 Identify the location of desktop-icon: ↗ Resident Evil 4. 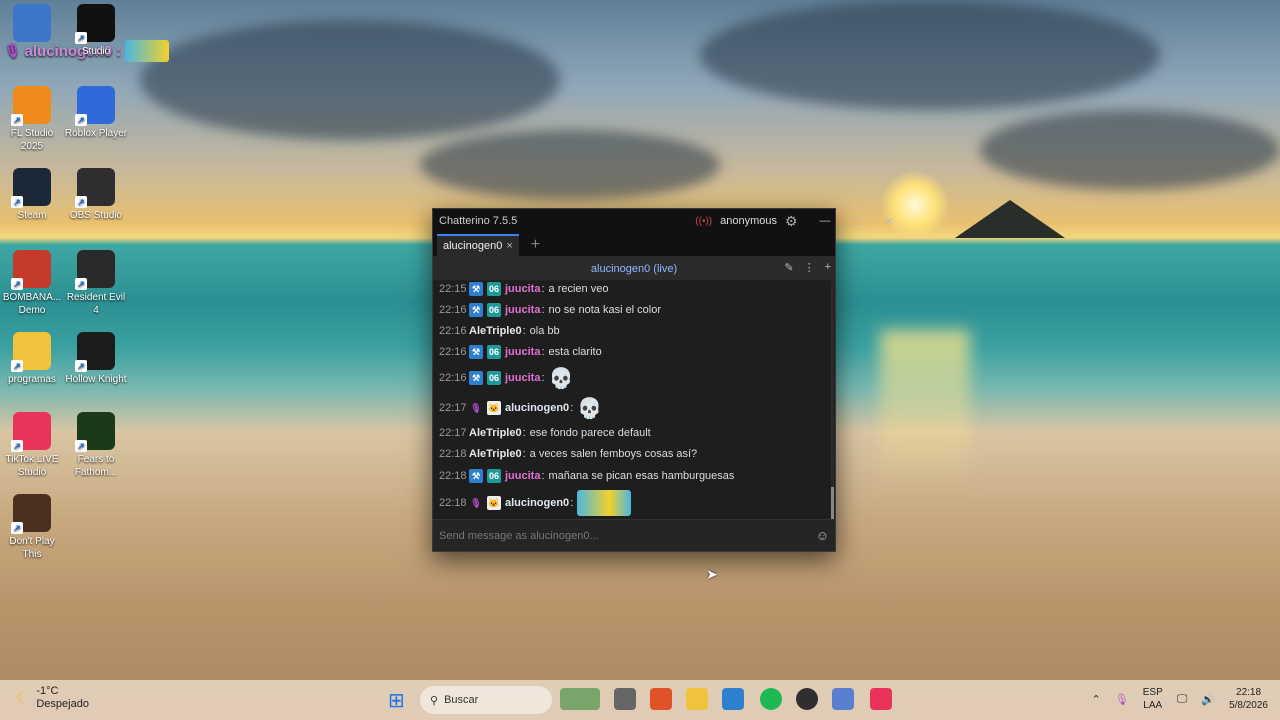
(96, 283).